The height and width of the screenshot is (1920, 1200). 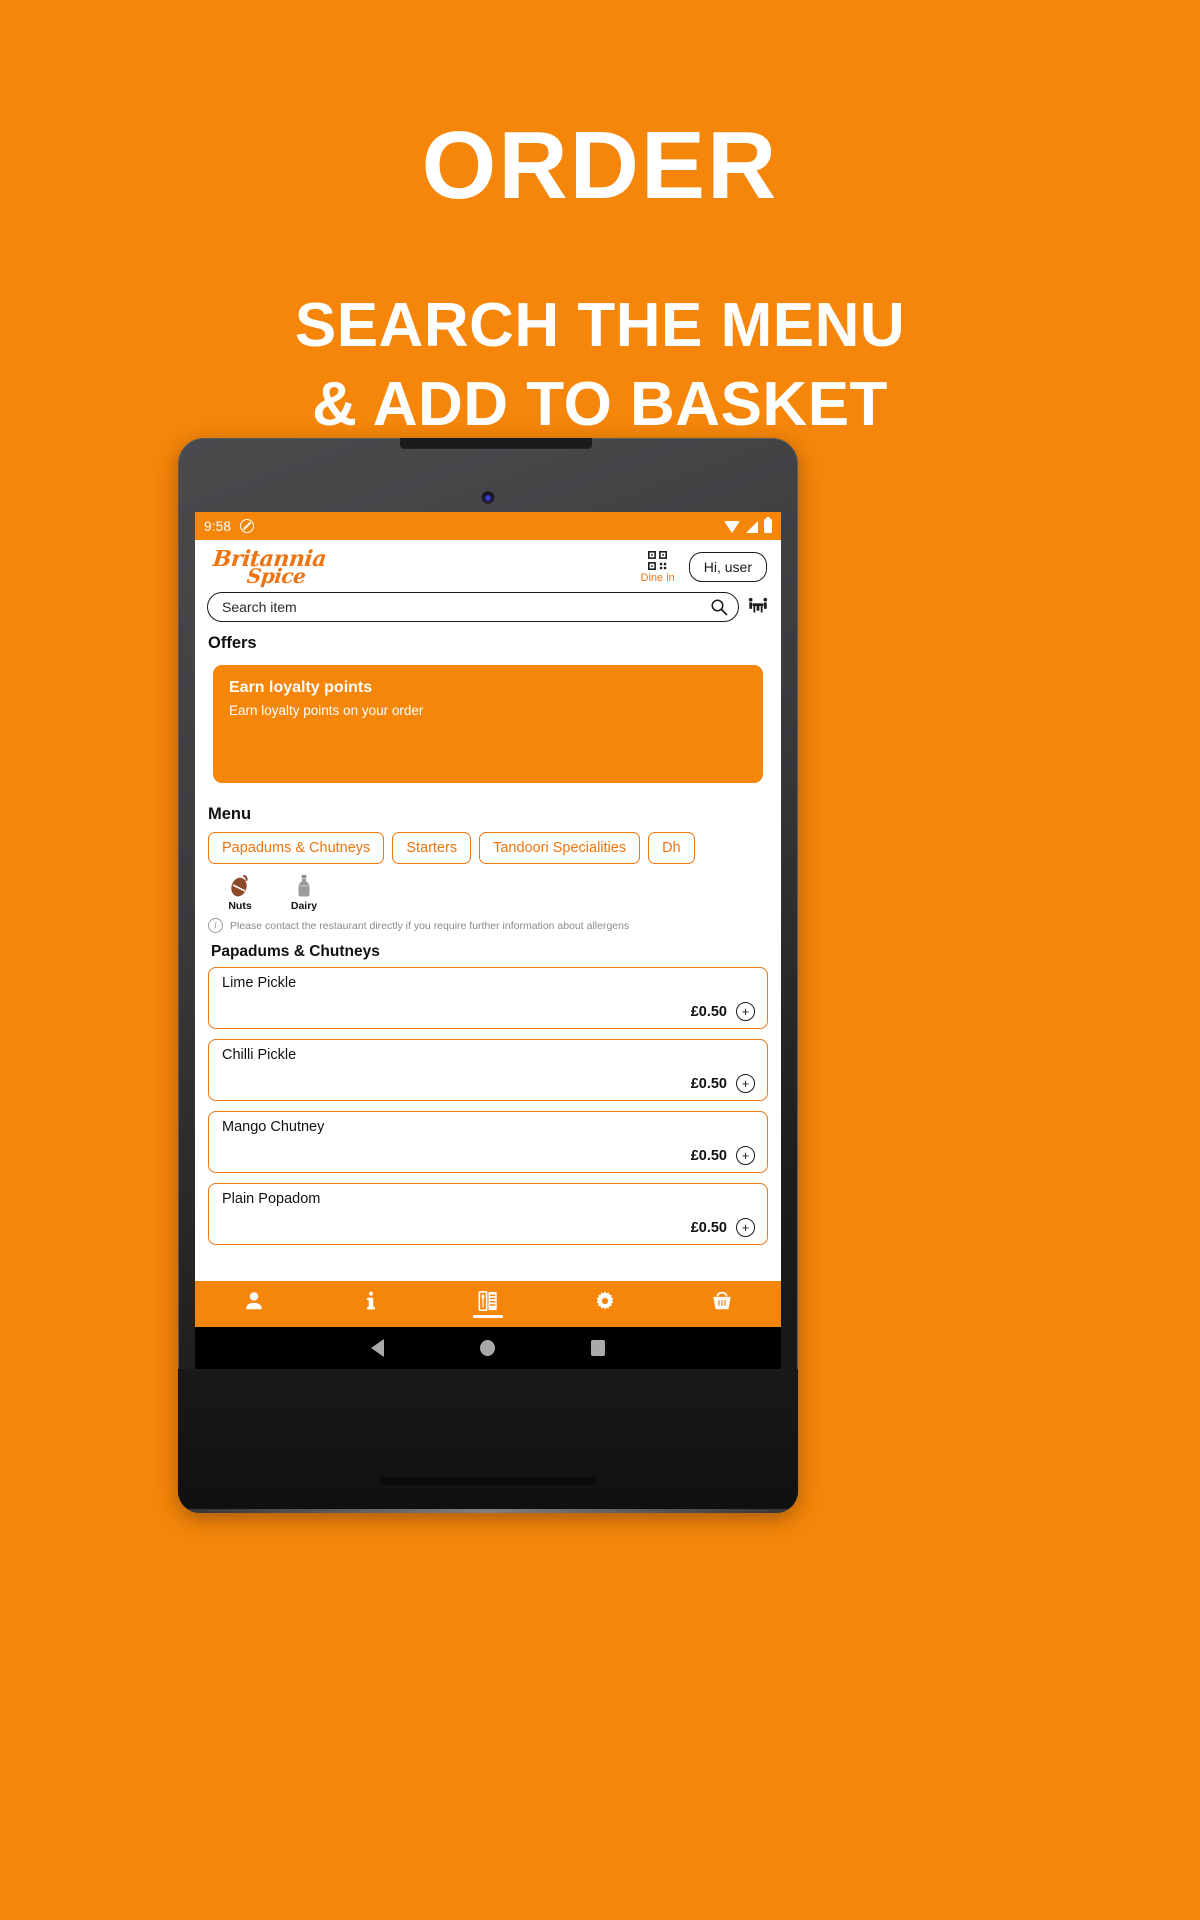 I want to click on promo-subtitle-line-1: SEARCH THE MENU, so click(x=600, y=325).